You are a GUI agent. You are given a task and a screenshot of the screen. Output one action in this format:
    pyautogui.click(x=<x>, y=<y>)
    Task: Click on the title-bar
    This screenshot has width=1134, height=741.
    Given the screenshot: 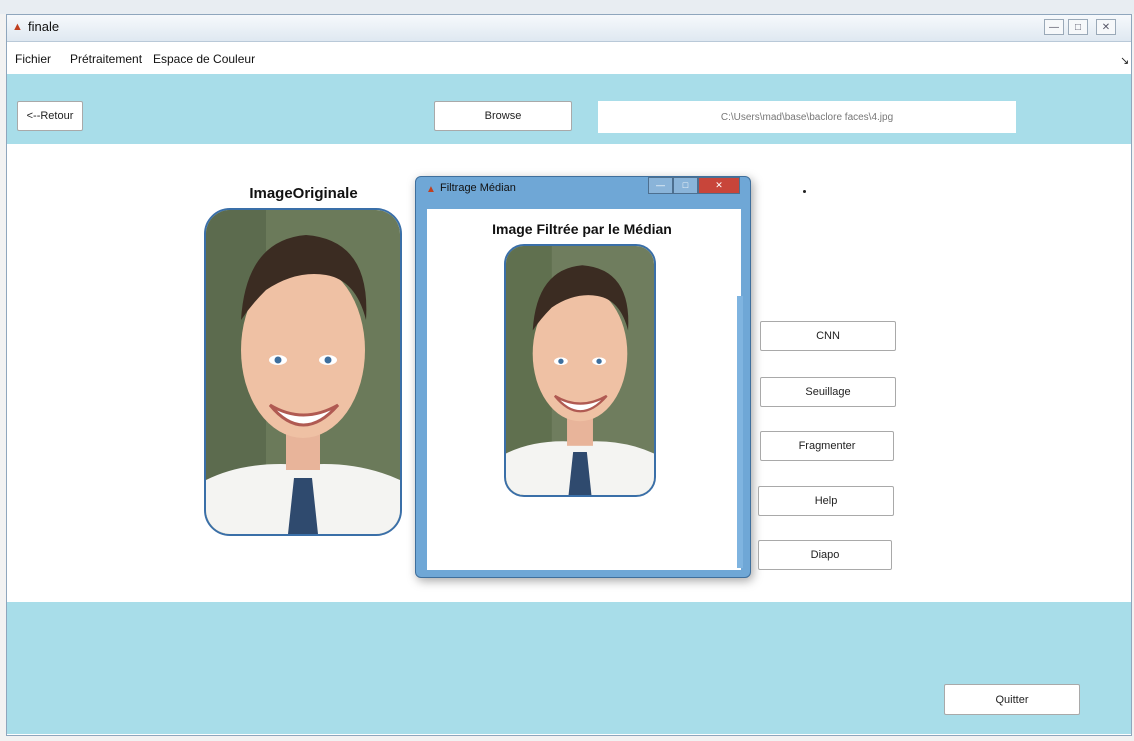 What is the action you would take?
    pyautogui.click(x=569, y=28)
    